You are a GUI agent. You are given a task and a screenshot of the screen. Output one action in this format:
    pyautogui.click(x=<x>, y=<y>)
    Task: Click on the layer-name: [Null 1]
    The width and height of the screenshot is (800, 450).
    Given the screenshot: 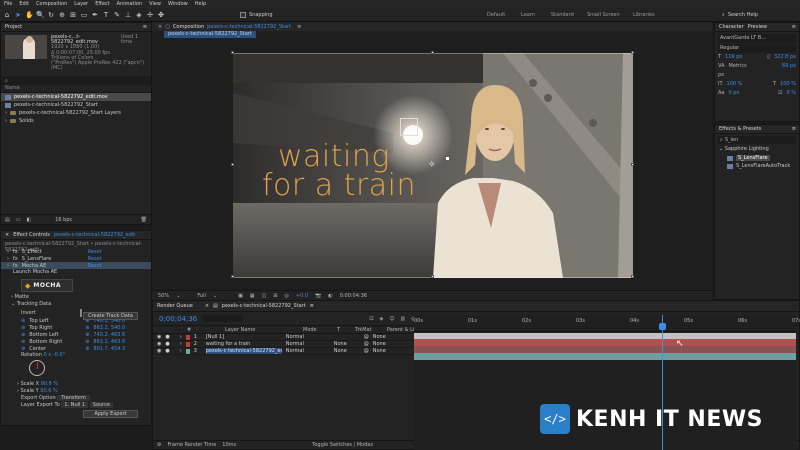 What is the action you would take?
    pyautogui.click(x=244, y=337)
    